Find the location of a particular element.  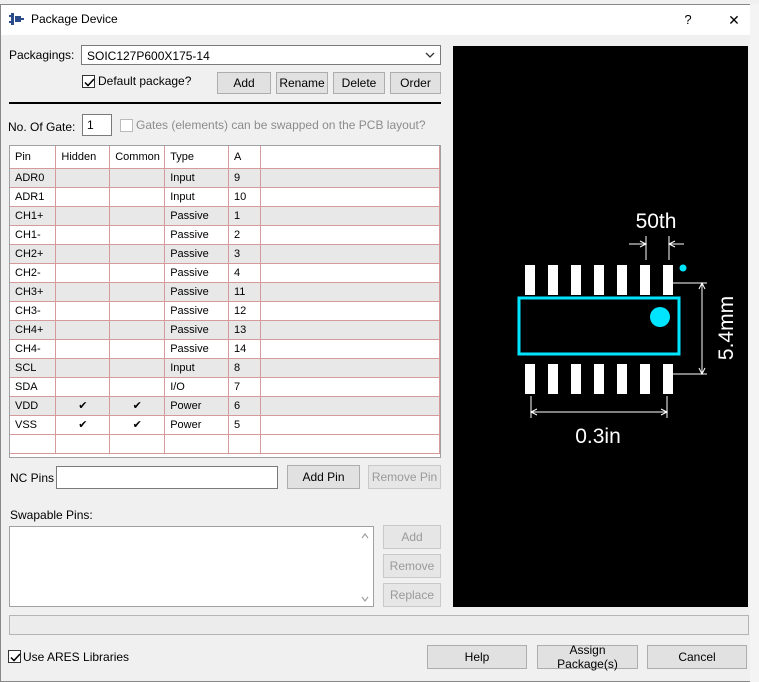

remove-pin-button: Remove Pin is located at coordinates (404, 477).